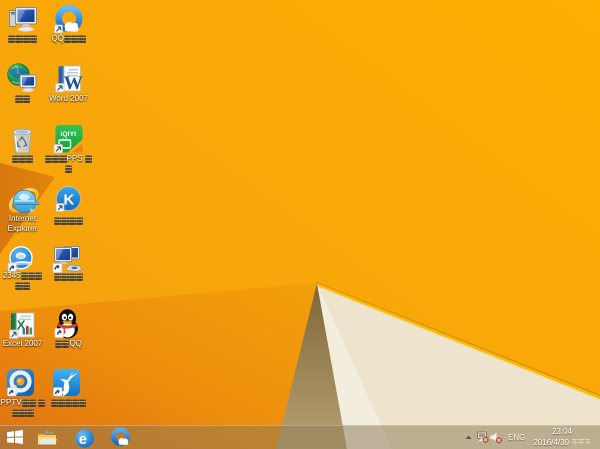  I want to click on svg-text: iQIYI, so click(69, 134).